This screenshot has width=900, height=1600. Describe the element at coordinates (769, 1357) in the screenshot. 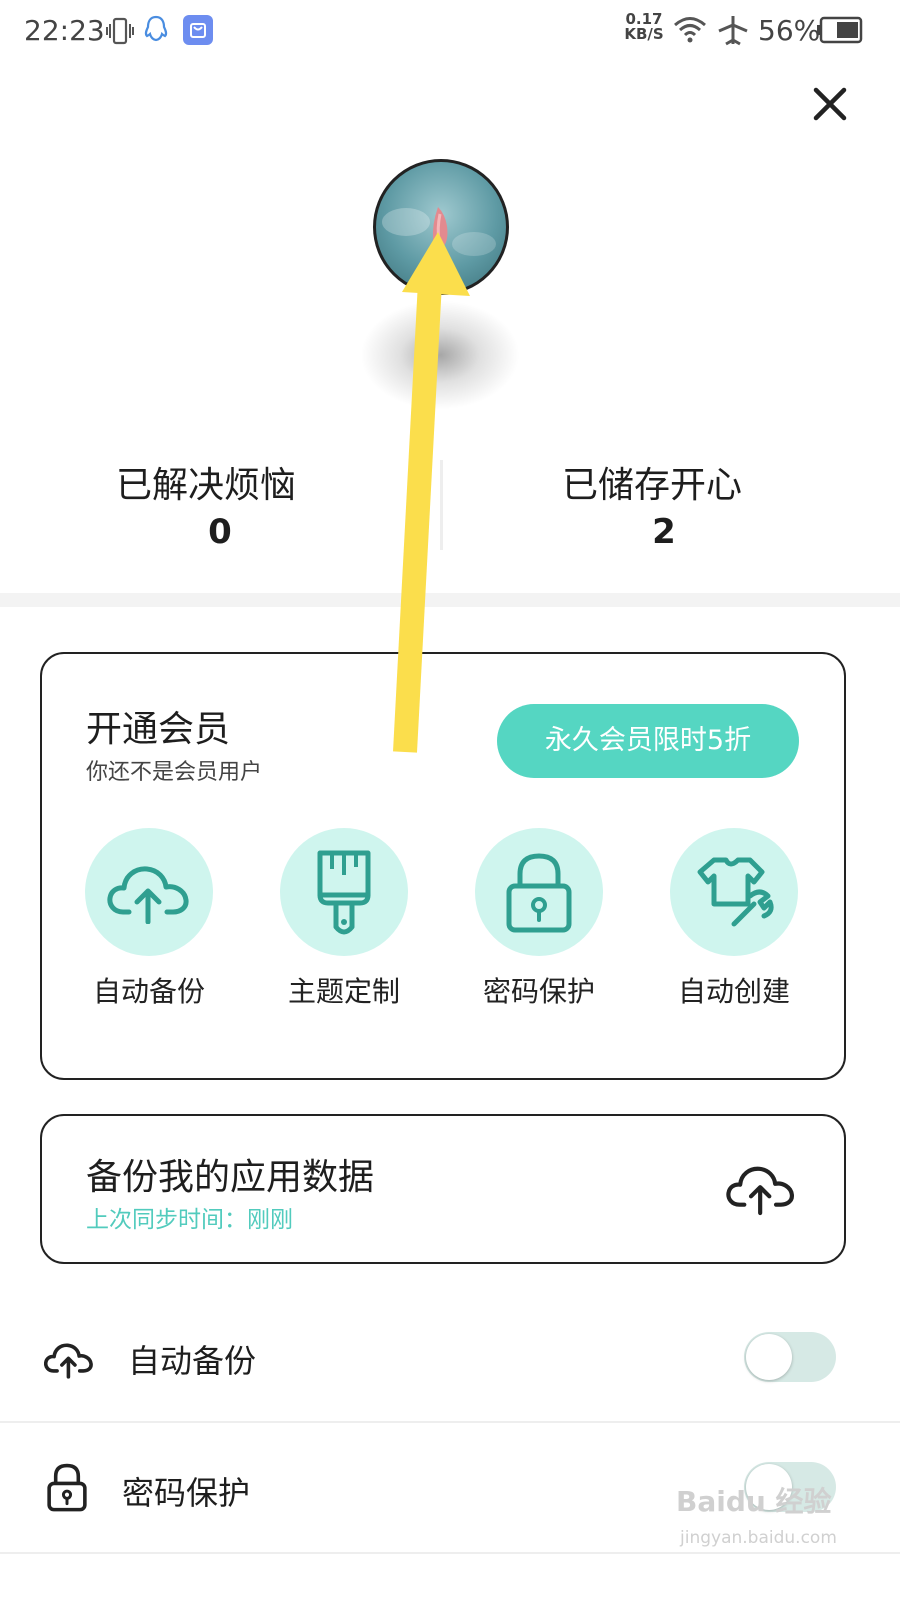

I see `toggle-knob` at that location.